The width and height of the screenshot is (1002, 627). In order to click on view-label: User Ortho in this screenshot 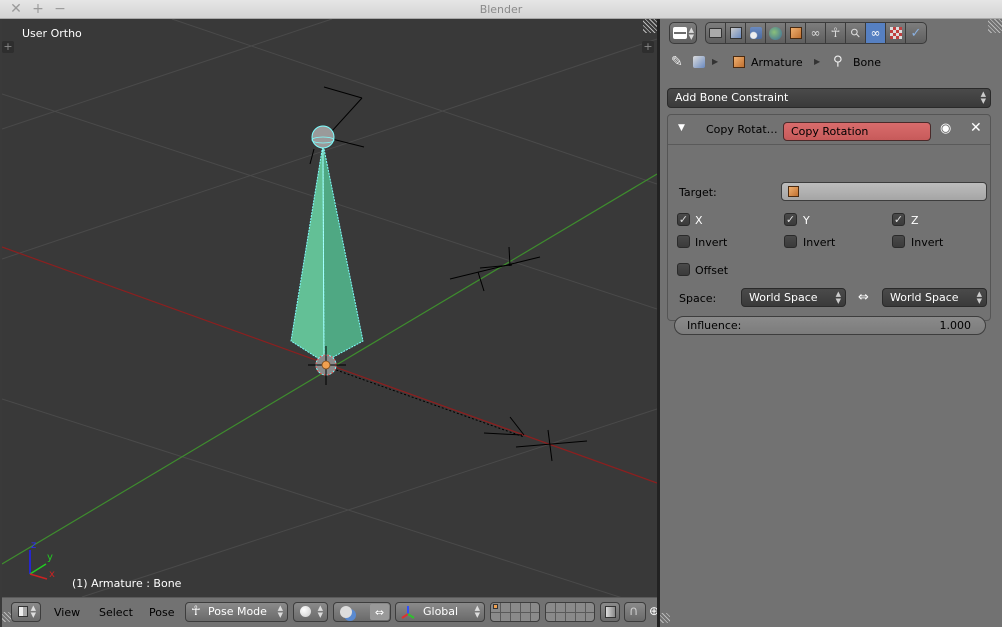, I will do `click(52, 33)`.